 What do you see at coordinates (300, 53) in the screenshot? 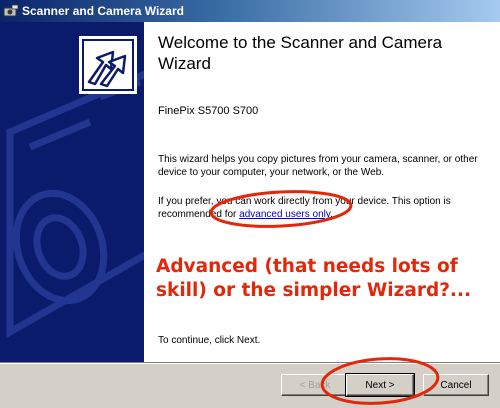
I see `wizard-heading: Welcome to the Scanner and Camera Wizard` at bounding box center [300, 53].